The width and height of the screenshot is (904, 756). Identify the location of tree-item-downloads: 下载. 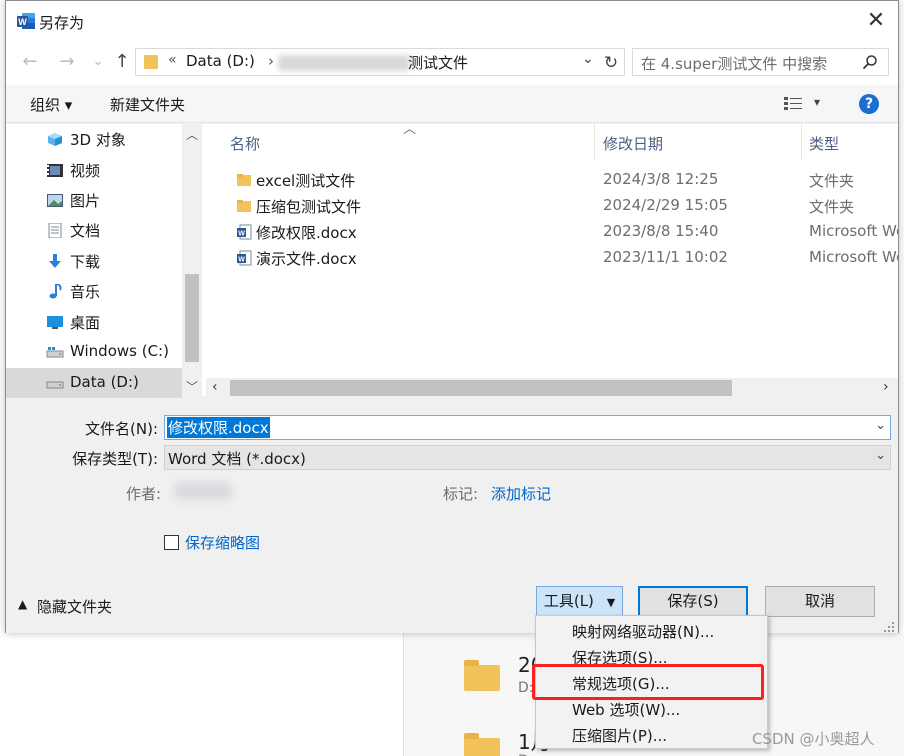
(94, 261).